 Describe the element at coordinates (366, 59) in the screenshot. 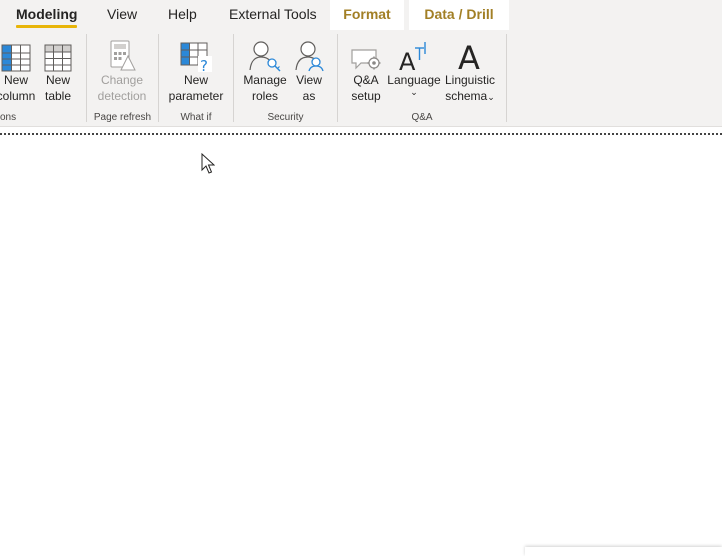

I see `qna-setup-icon` at that location.